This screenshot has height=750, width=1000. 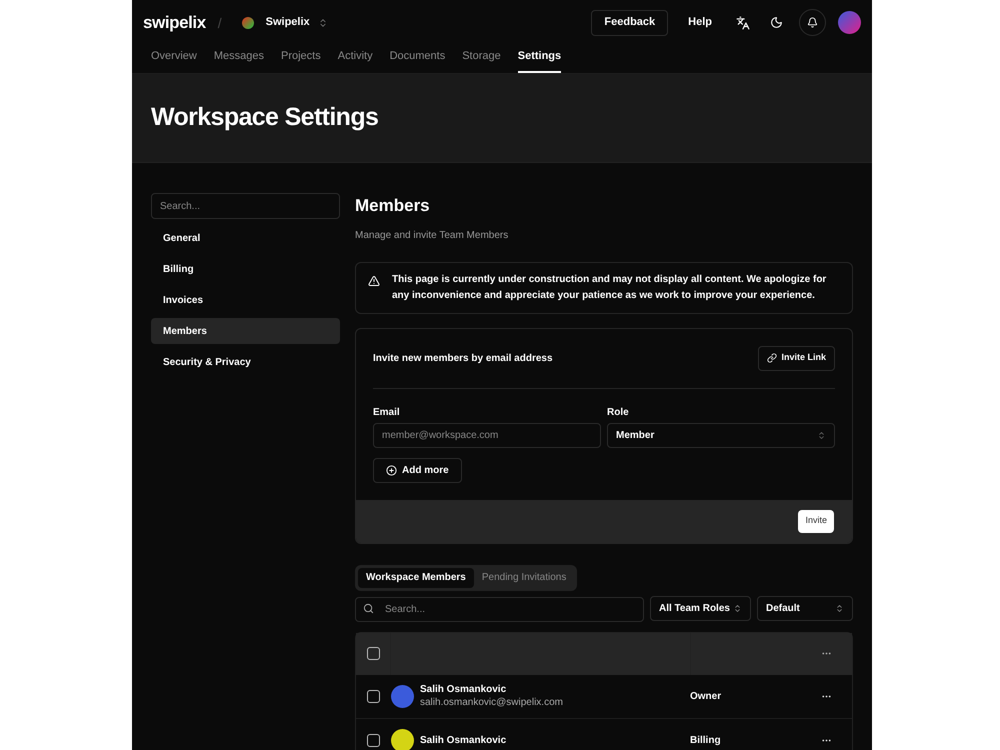 What do you see at coordinates (705, 741) in the screenshot?
I see `member-role: Billing` at bounding box center [705, 741].